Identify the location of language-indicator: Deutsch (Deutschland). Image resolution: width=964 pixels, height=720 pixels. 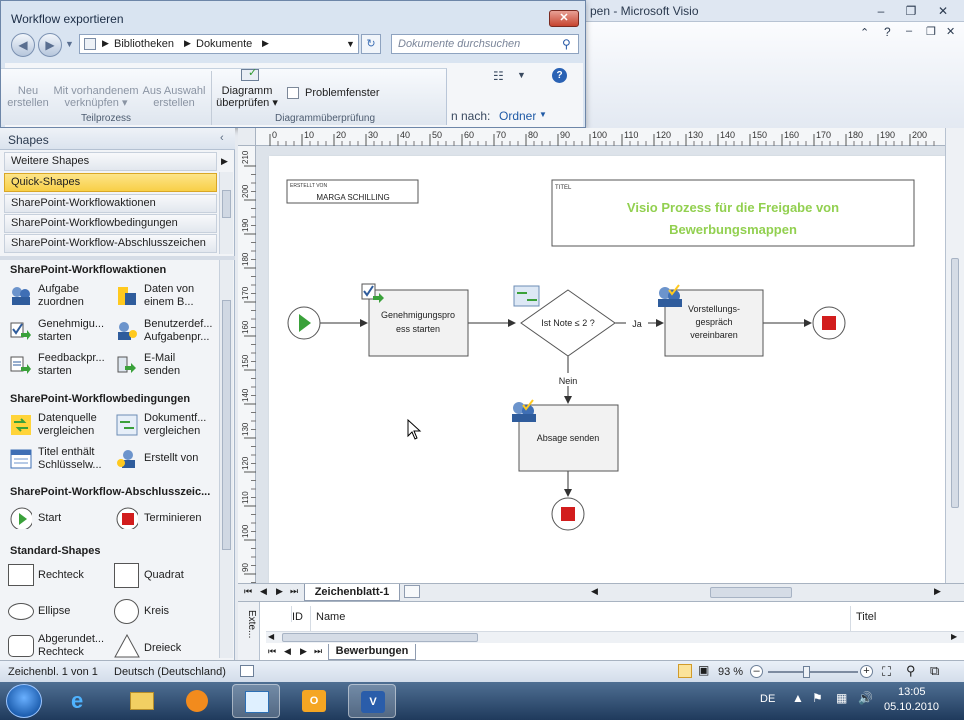
(170, 672).